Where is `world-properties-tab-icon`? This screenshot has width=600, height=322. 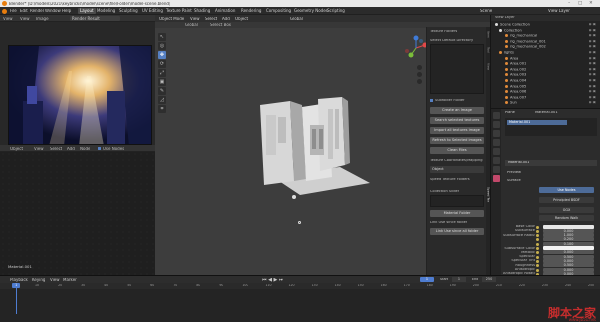 world-properties-tab-icon is located at coordinates (496, 151).